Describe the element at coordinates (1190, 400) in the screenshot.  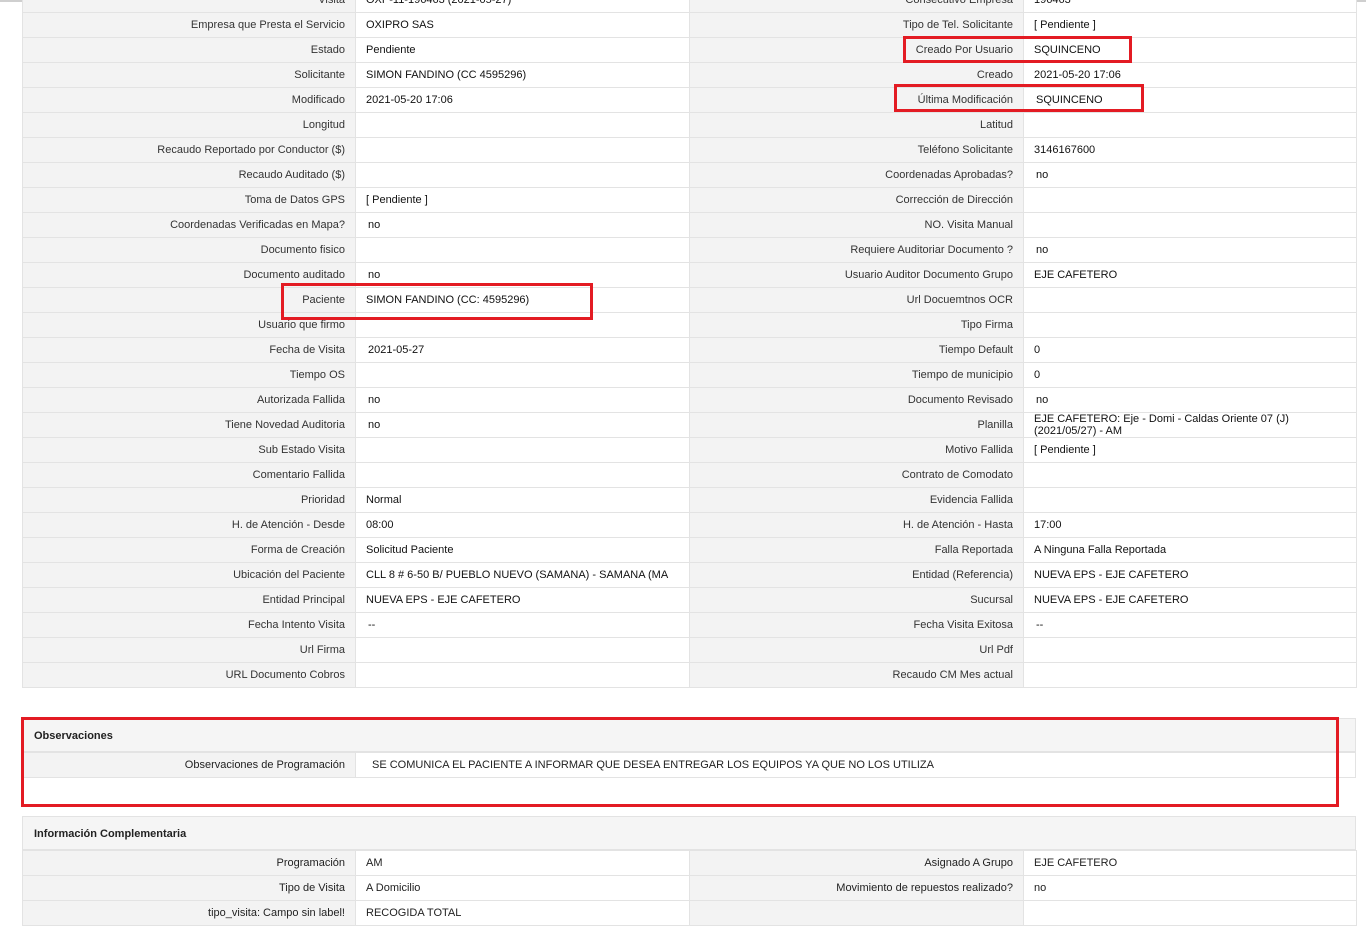
I see `field-value-documento-revisado: no` at that location.